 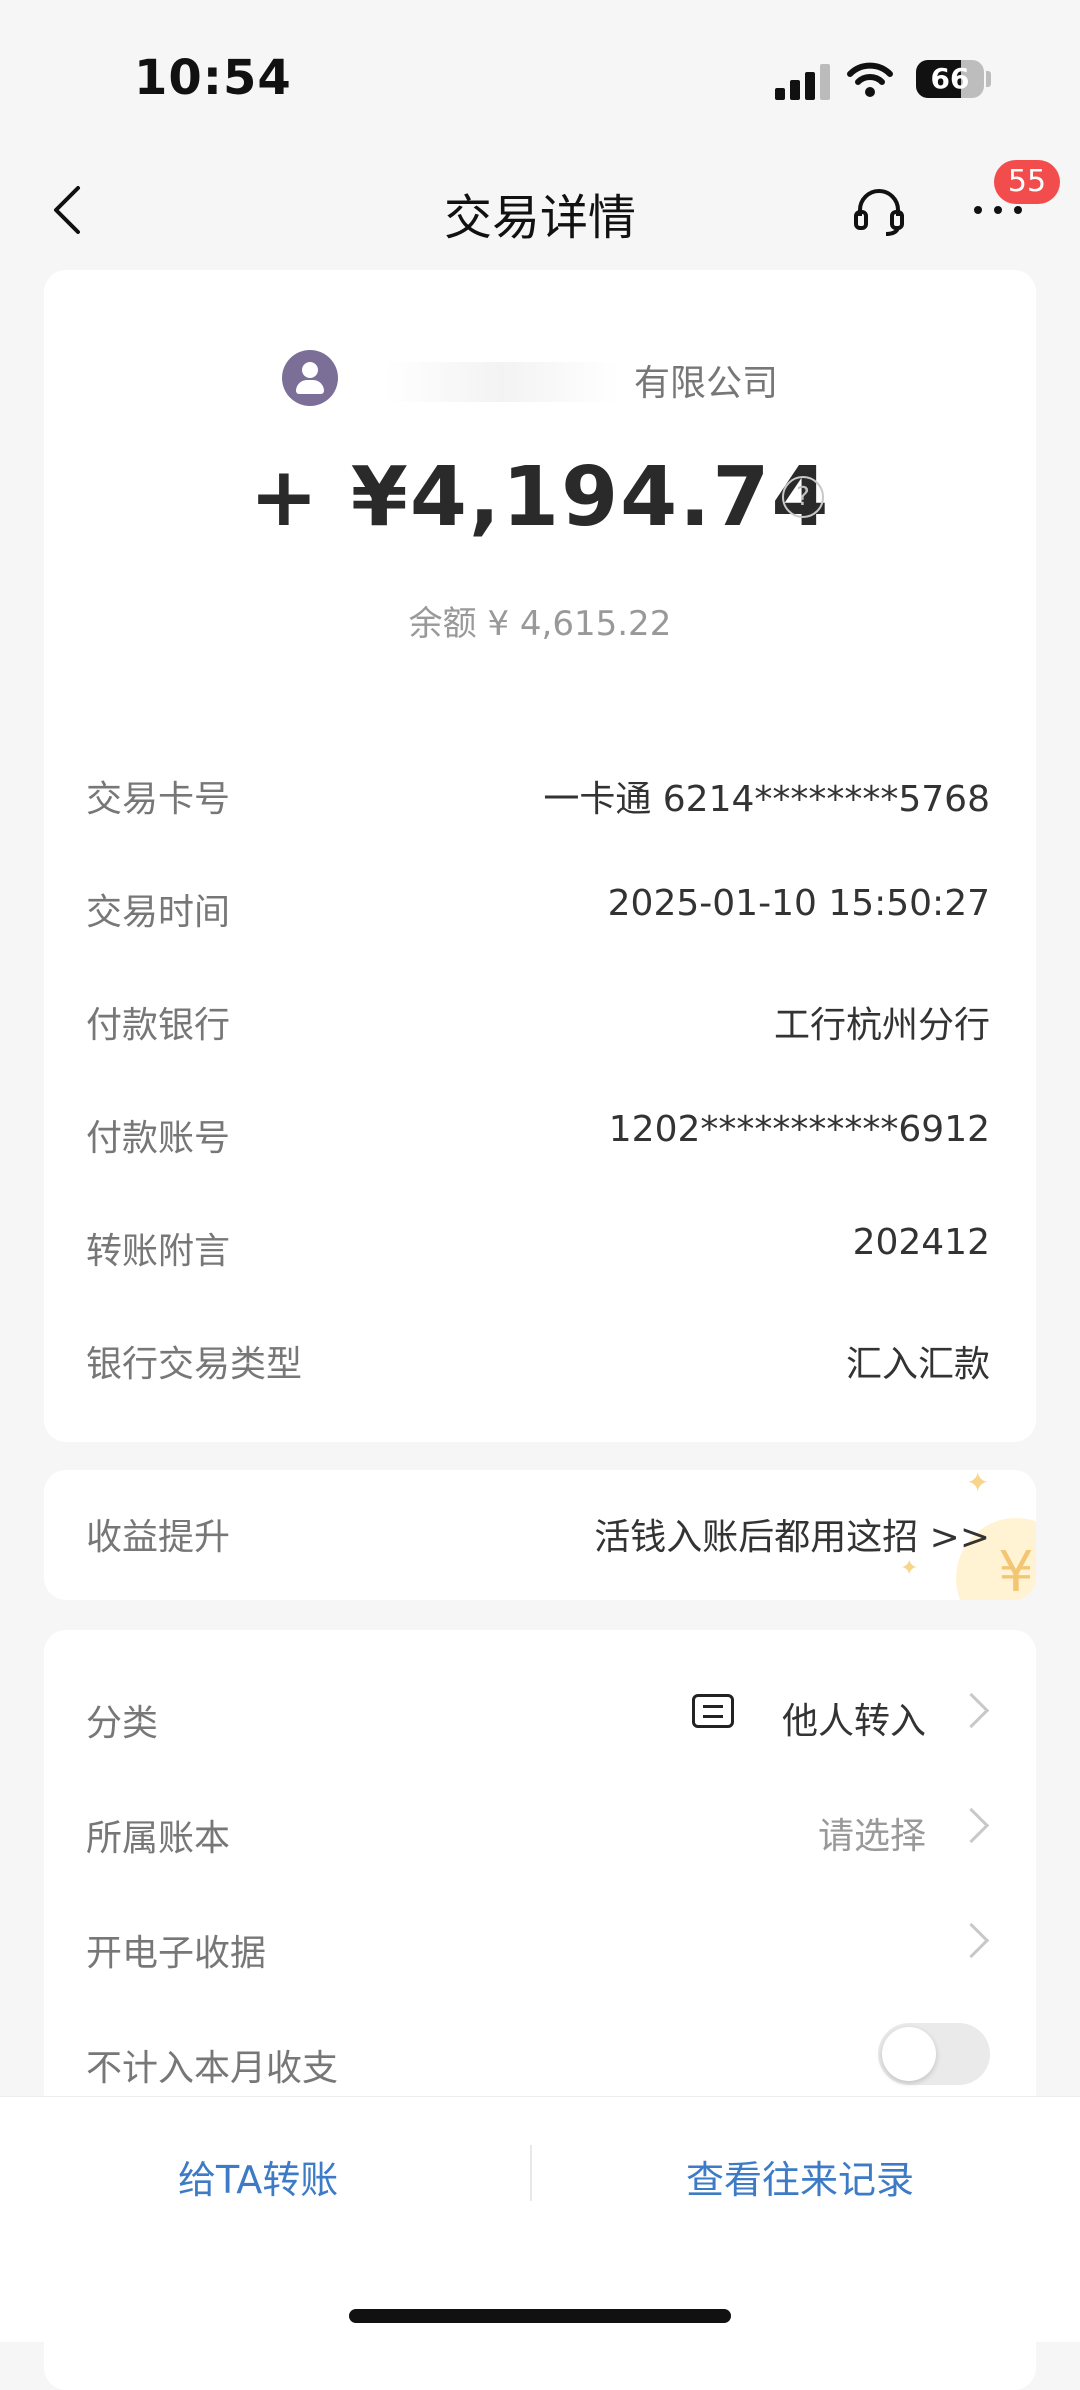 I want to click on battery-tip, so click(x=988, y=79).